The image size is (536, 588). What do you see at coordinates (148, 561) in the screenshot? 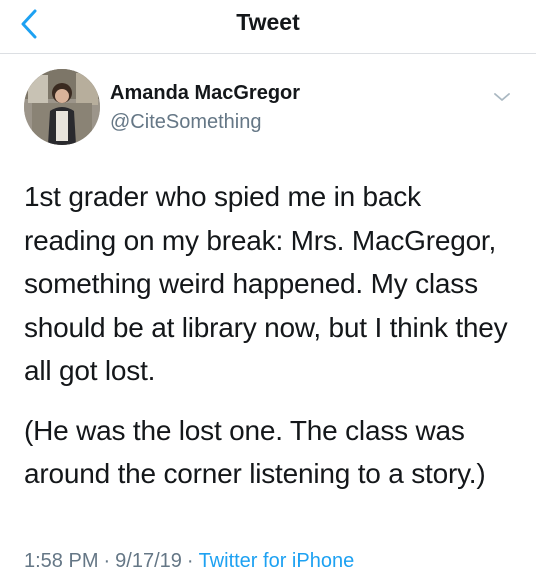
I see `tweet-date: 9/17/19` at bounding box center [148, 561].